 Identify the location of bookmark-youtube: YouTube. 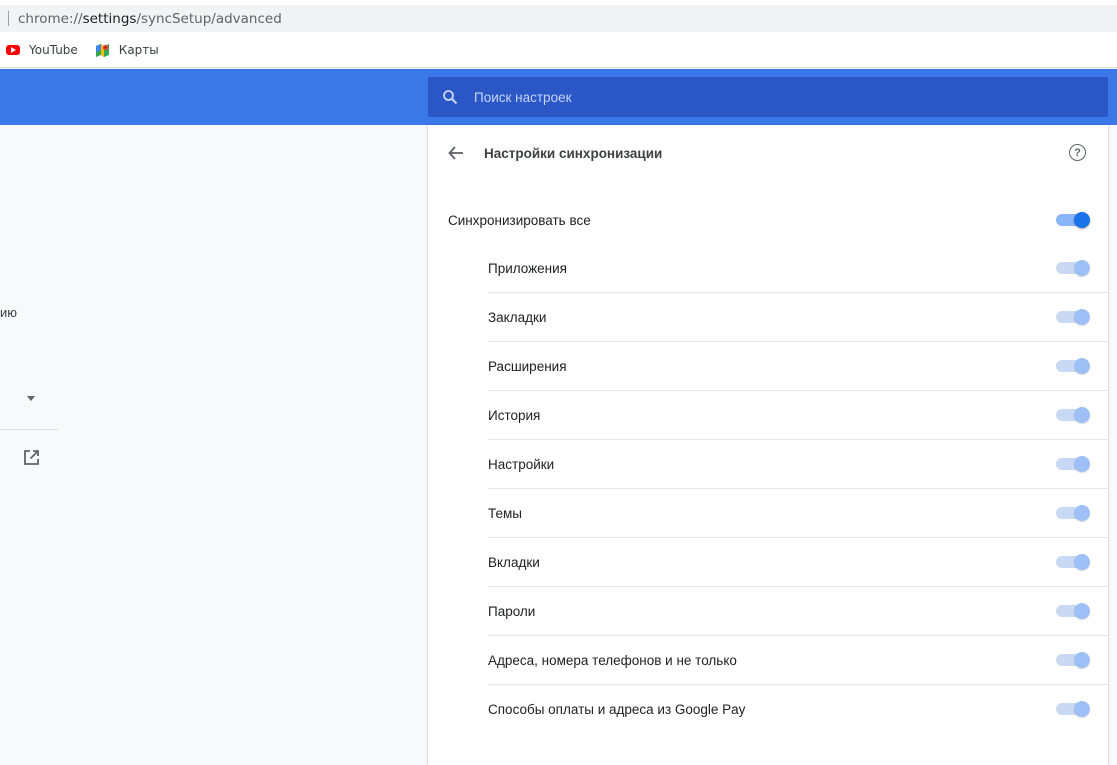
(39, 50).